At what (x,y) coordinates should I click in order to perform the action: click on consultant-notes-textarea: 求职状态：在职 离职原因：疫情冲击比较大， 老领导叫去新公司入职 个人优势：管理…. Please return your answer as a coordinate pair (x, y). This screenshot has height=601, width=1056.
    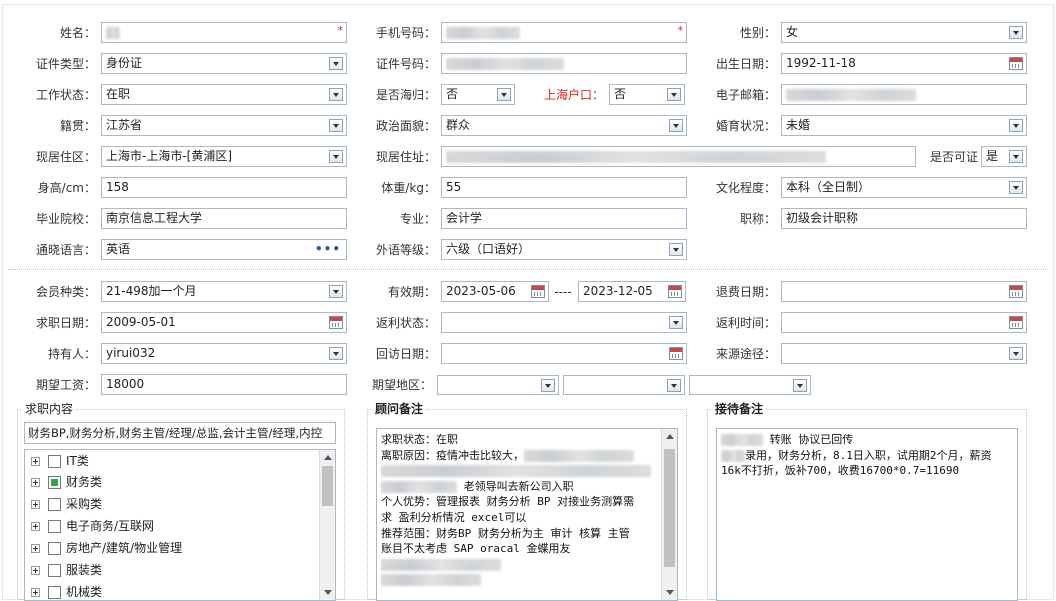
    Looking at the image, I should click on (527, 514).